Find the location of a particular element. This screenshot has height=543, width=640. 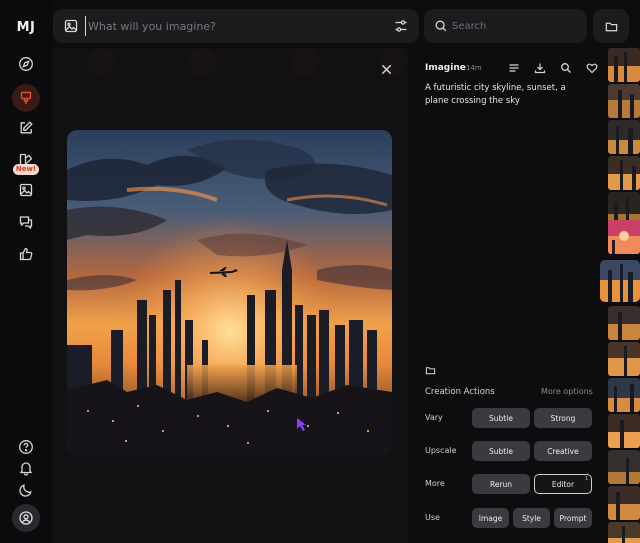

use-image-button: Image is located at coordinates (490, 518).